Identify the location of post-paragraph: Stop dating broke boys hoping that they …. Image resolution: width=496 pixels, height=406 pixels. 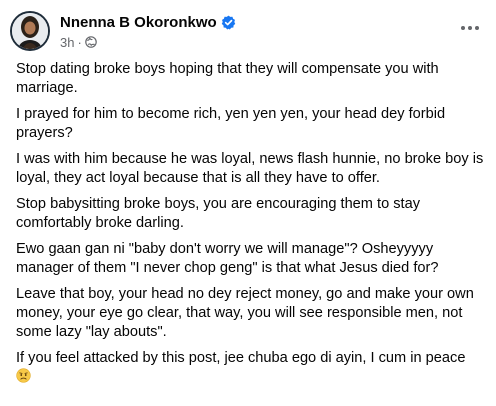
(227, 78).